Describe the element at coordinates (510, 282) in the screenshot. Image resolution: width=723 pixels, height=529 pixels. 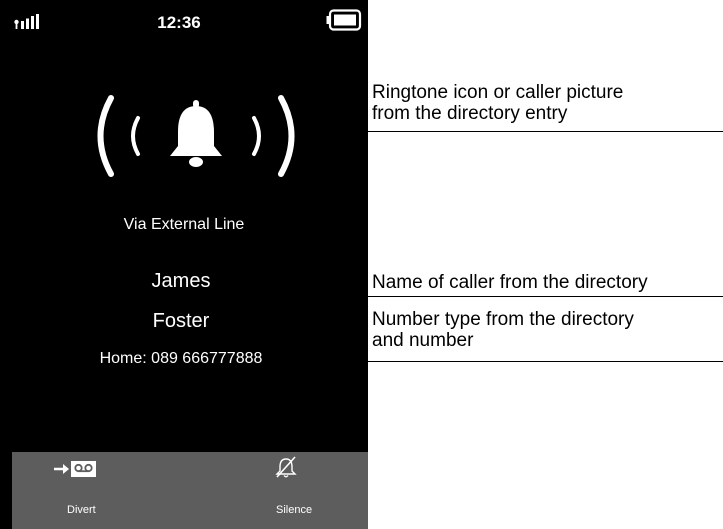
I see `annotation-text: Name of caller from the directory` at that location.